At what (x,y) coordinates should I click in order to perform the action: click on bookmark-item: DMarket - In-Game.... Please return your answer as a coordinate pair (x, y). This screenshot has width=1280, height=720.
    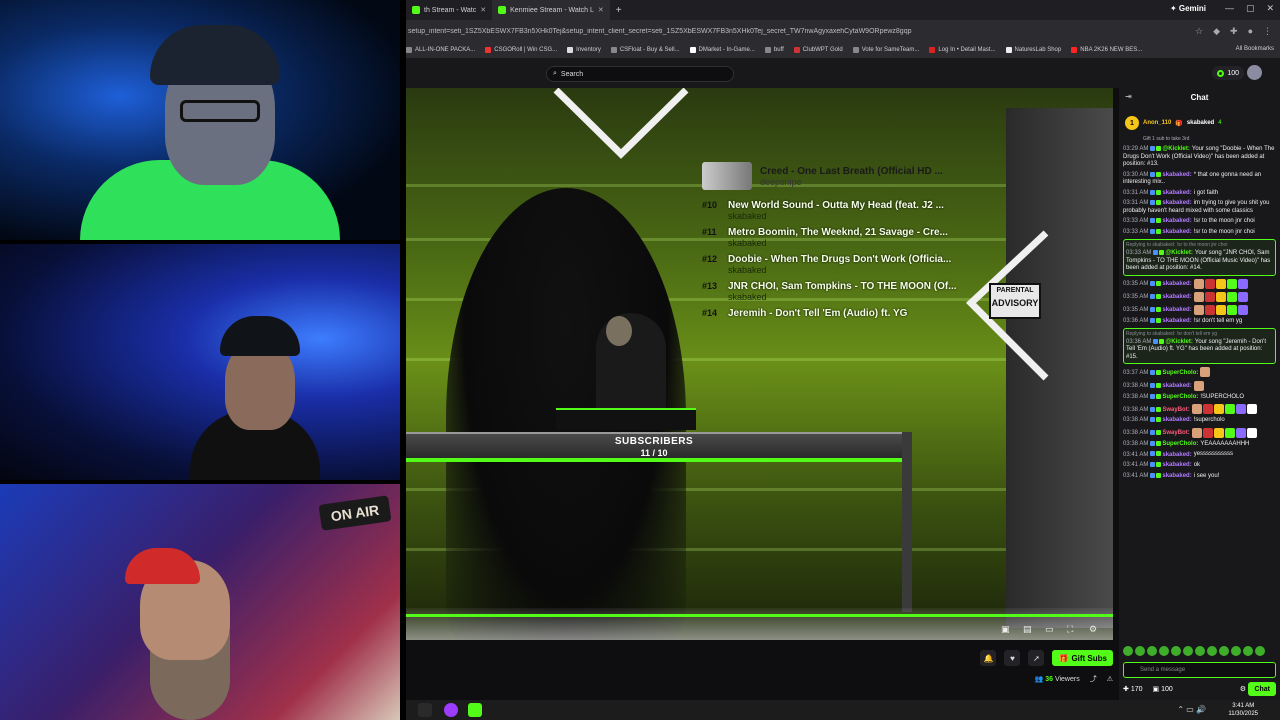
    Looking at the image, I should click on (722, 50).